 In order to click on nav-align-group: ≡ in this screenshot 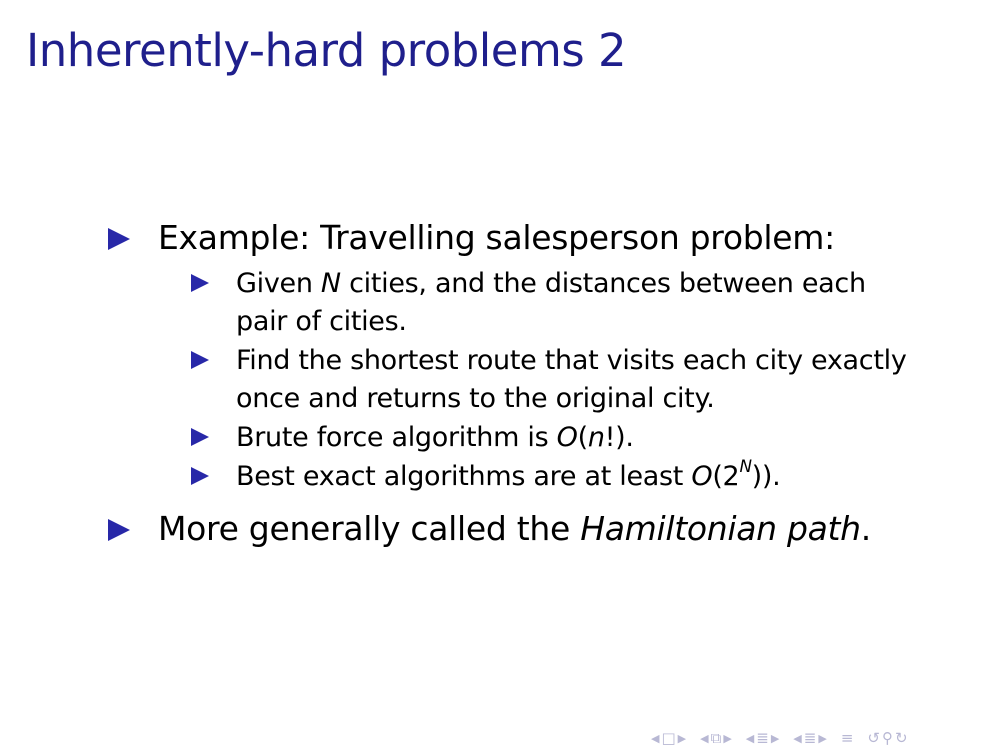, I will do `click(847, 738)`.